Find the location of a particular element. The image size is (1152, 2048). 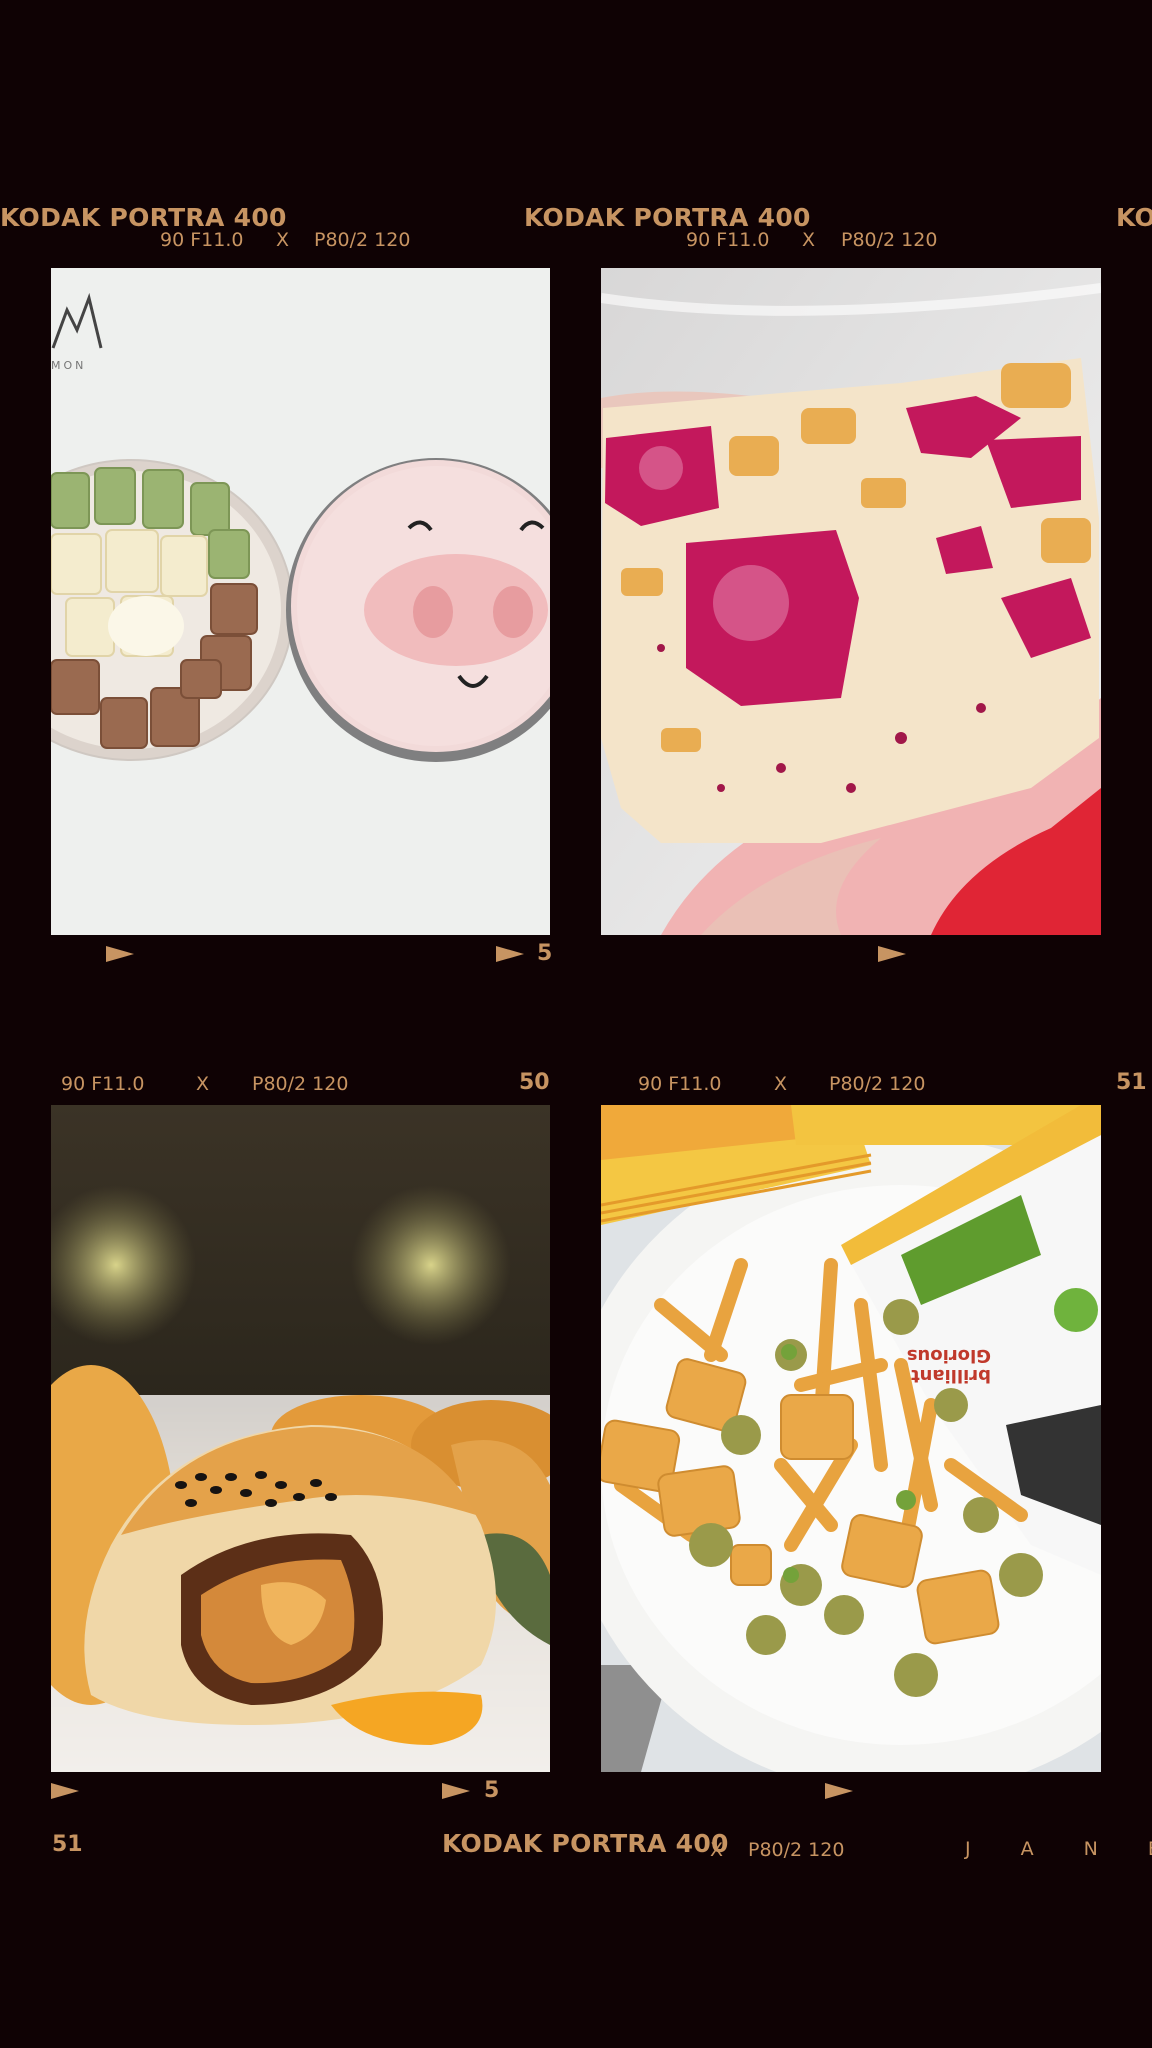

bag-text: brilliant is located at coordinates (951, 1375).